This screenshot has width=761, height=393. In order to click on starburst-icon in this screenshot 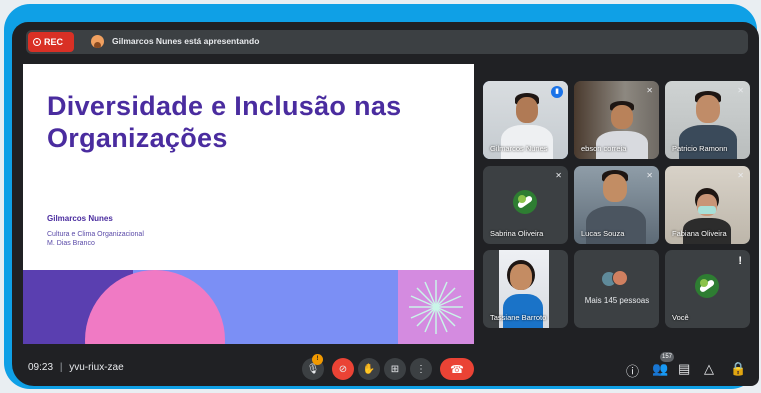, I will do `click(436, 307)`.